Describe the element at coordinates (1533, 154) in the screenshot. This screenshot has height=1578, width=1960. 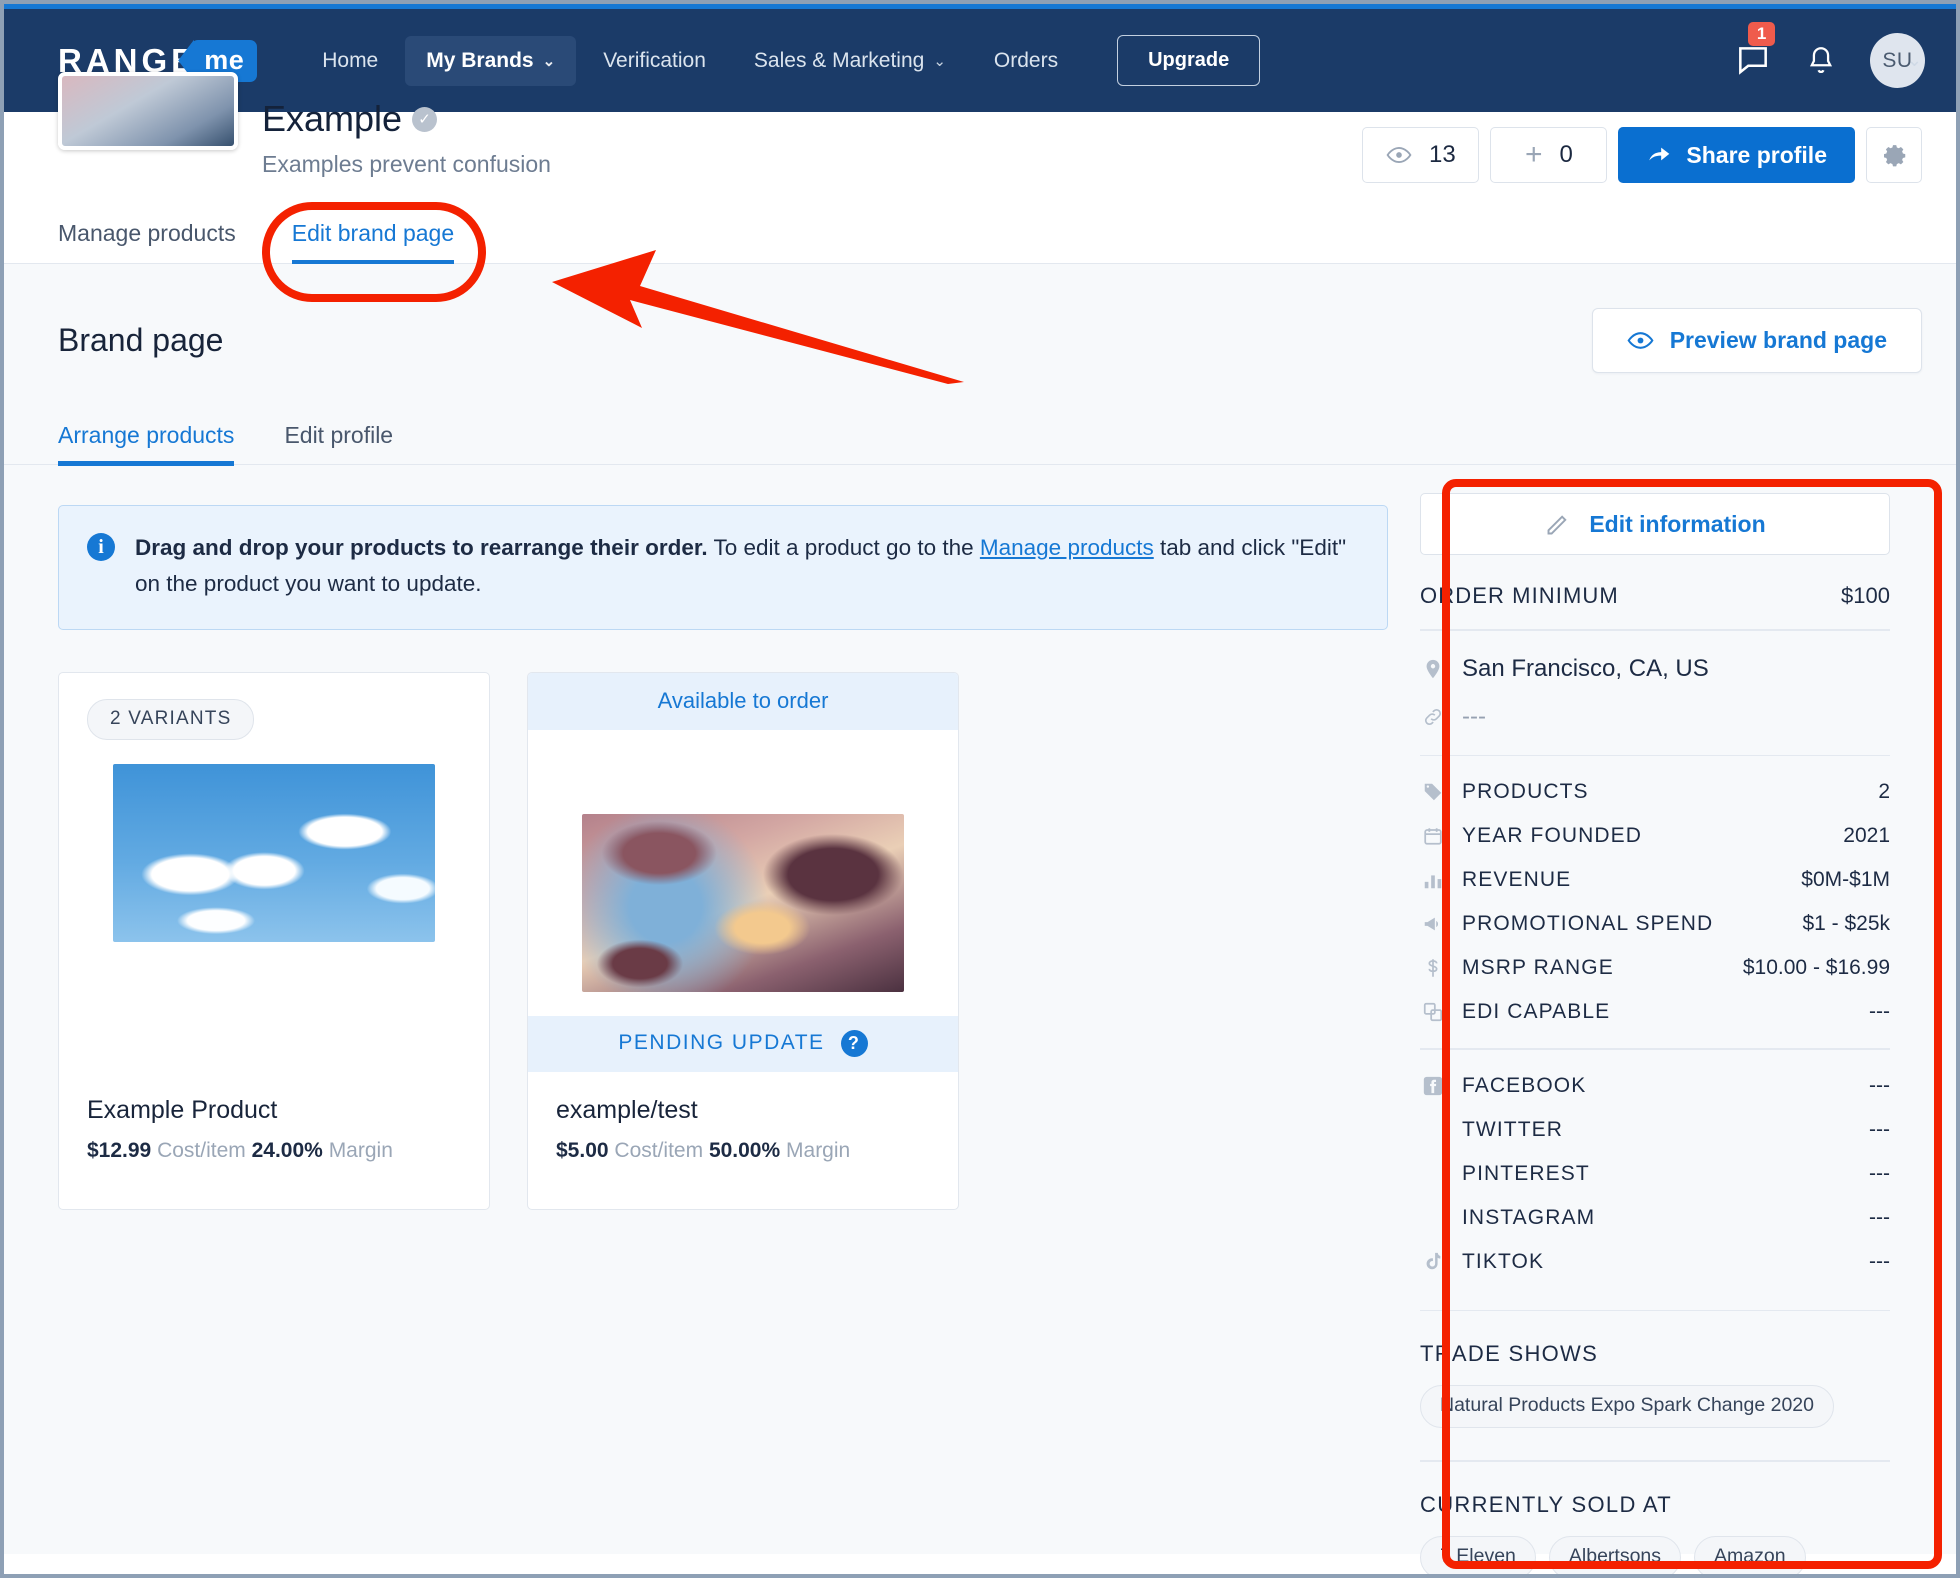
I see `plus-icon: +` at that location.